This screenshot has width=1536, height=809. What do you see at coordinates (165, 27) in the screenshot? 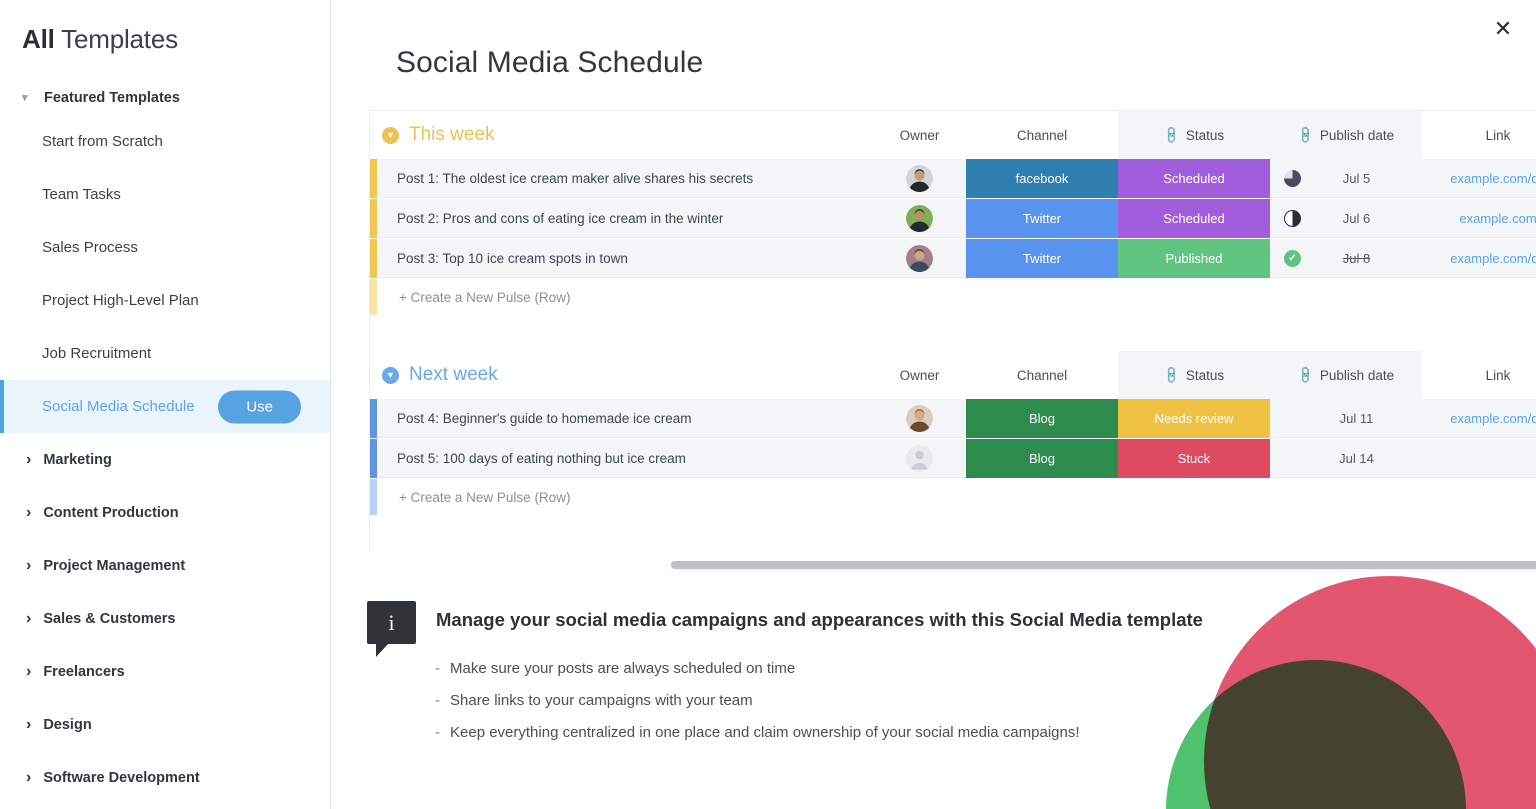
I see `sidebar-title: All Templates` at bounding box center [165, 27].